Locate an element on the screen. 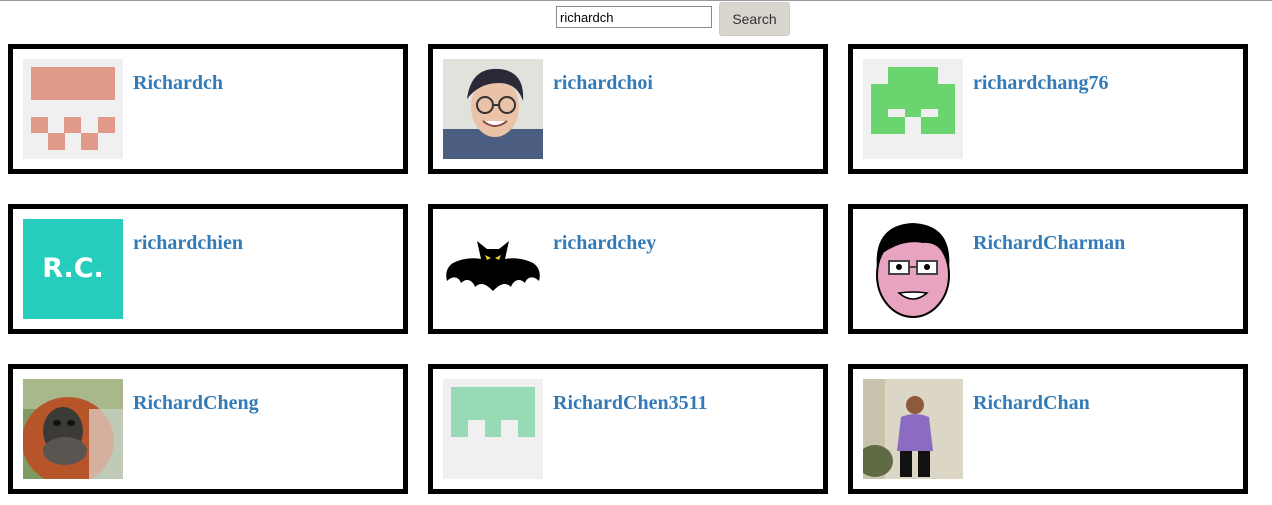  photo-man-glasses-smiling is located at coordinates (493, 109).